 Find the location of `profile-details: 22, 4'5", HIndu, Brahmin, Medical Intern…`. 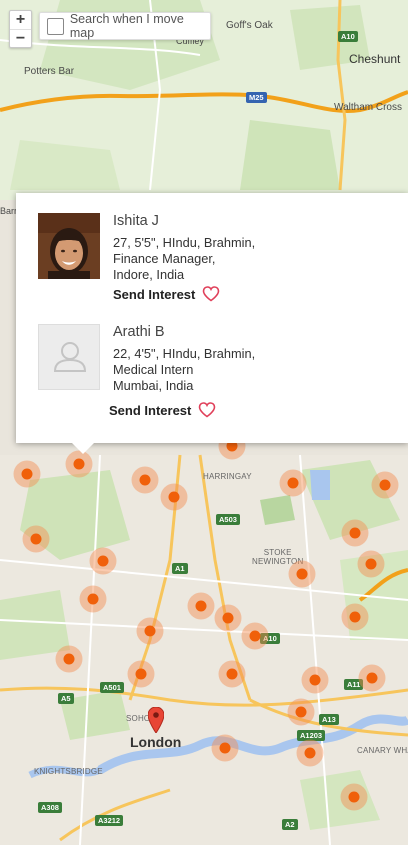

profile-details: 22, 4'5", HIndu, Brahmin, Medical Intern… is located at coordinates (184, 369).